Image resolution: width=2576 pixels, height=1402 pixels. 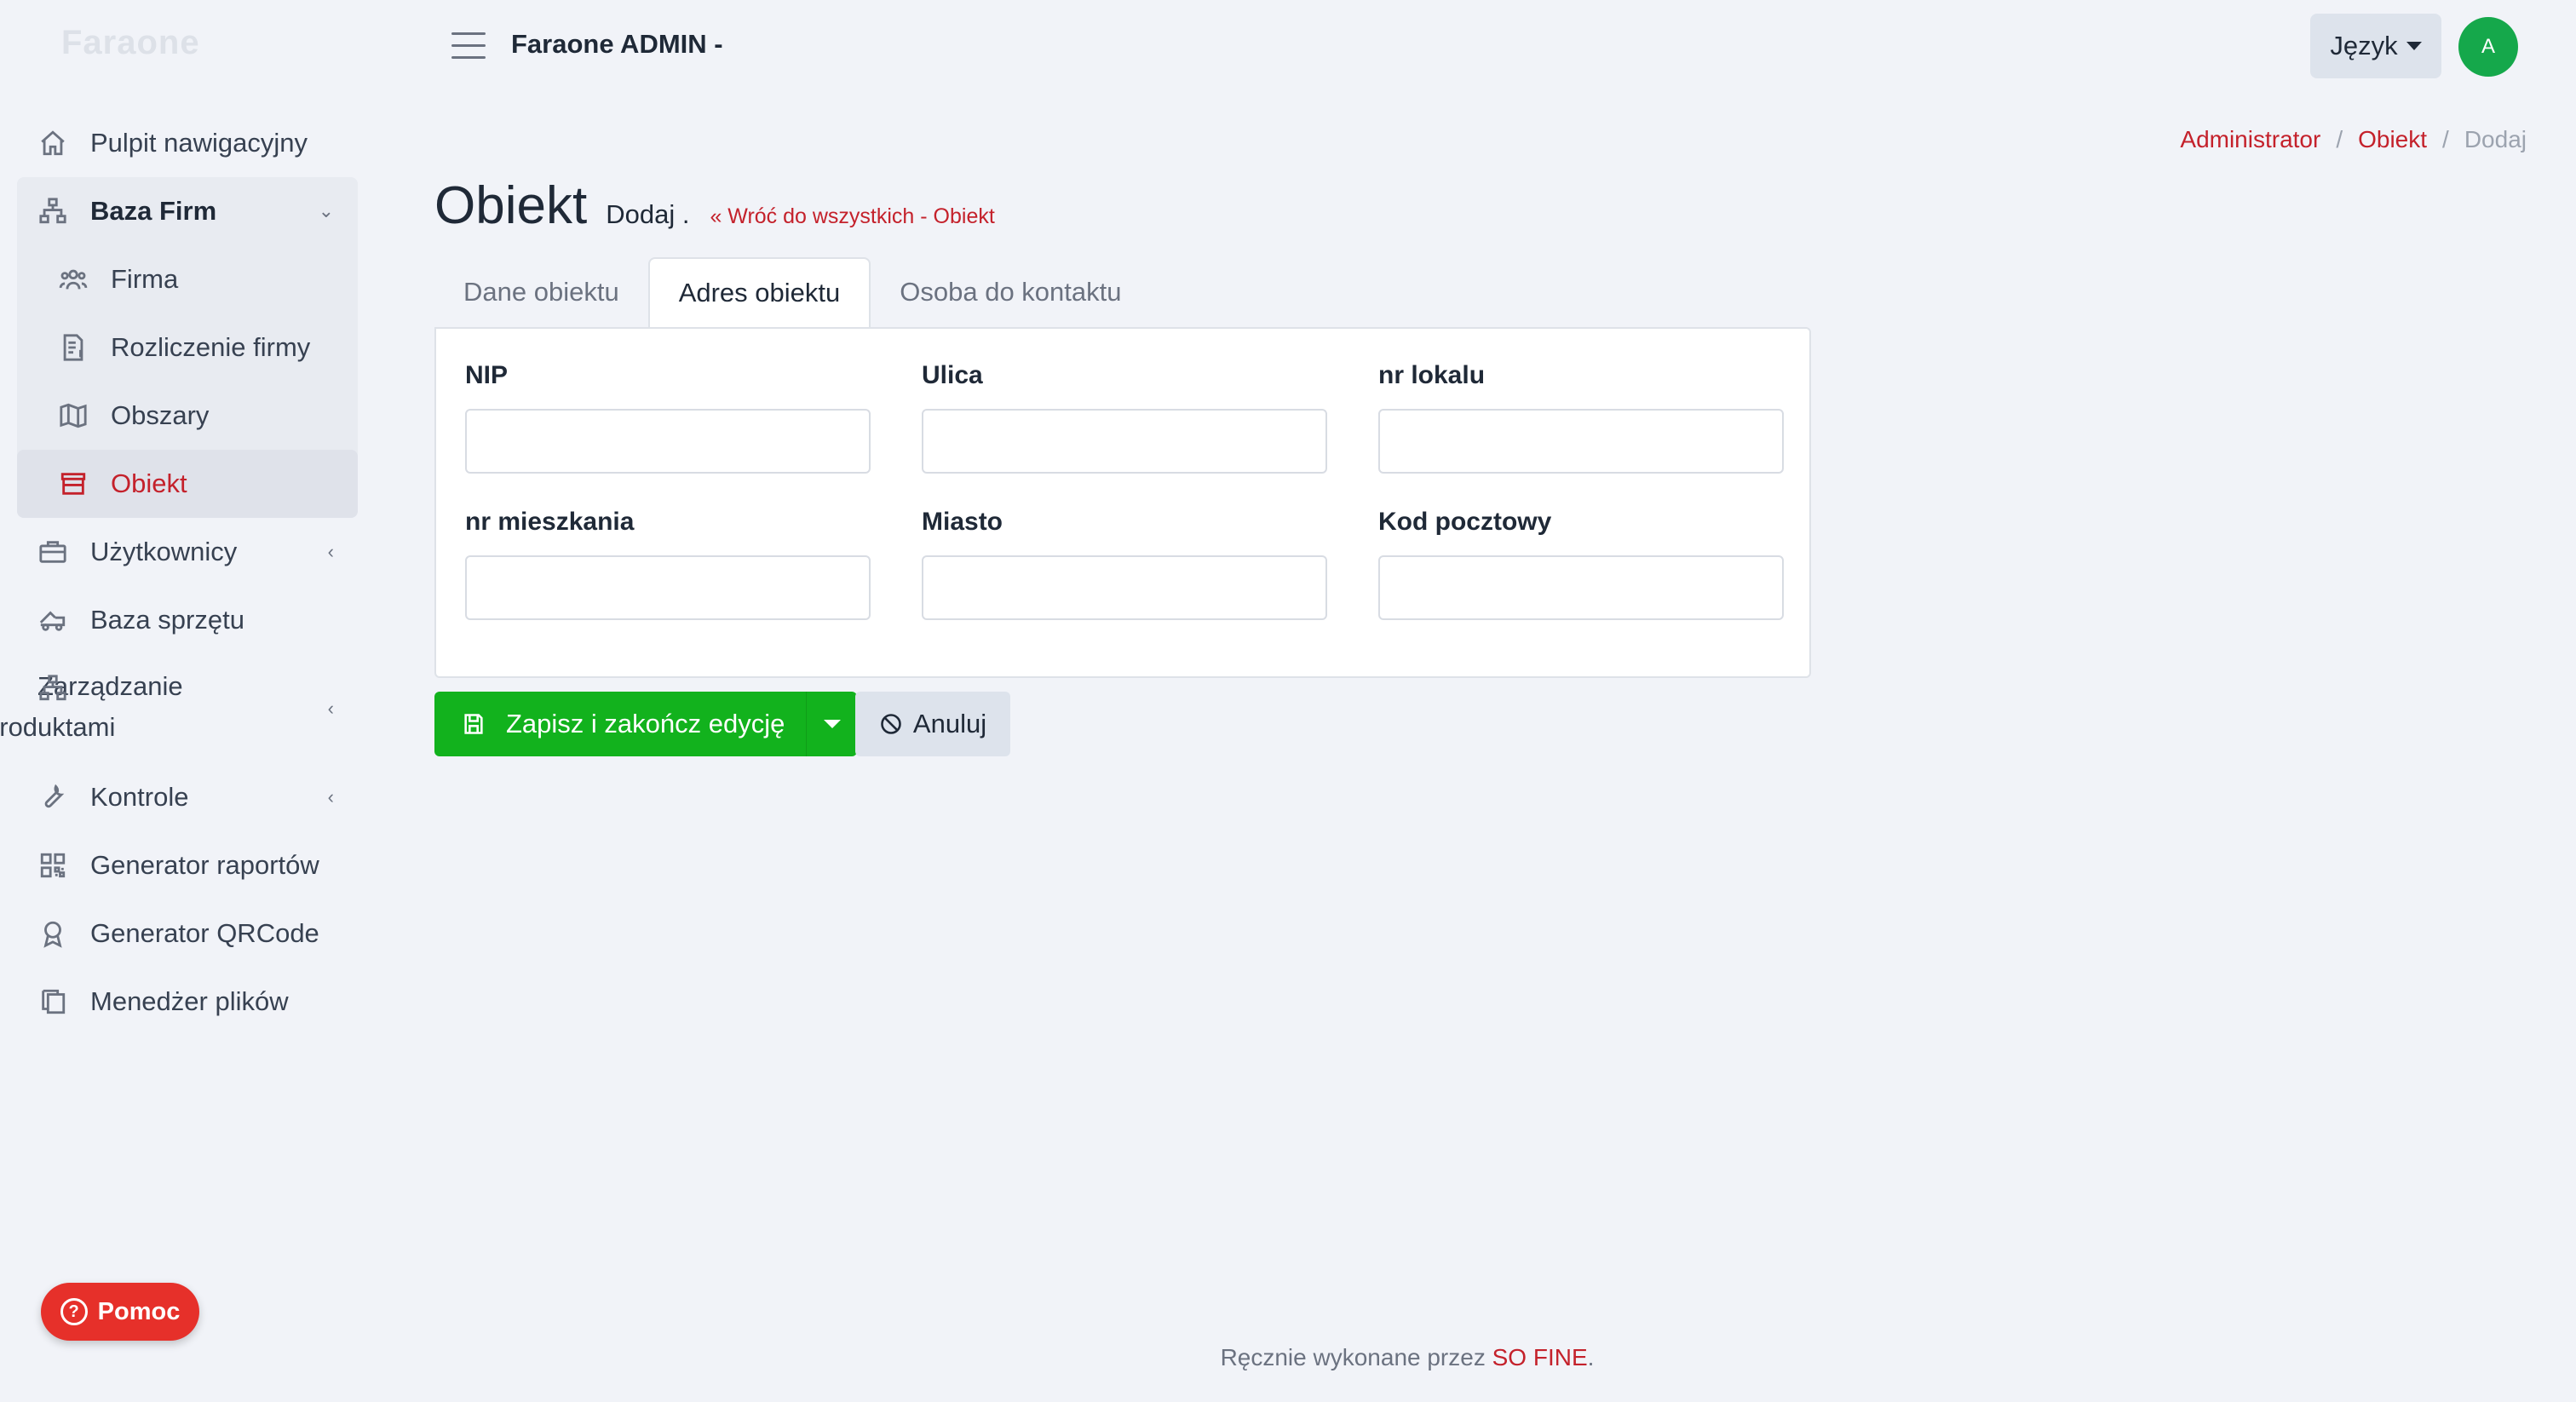 I want to click on briefcase-icon, so click(x=53, y=552).